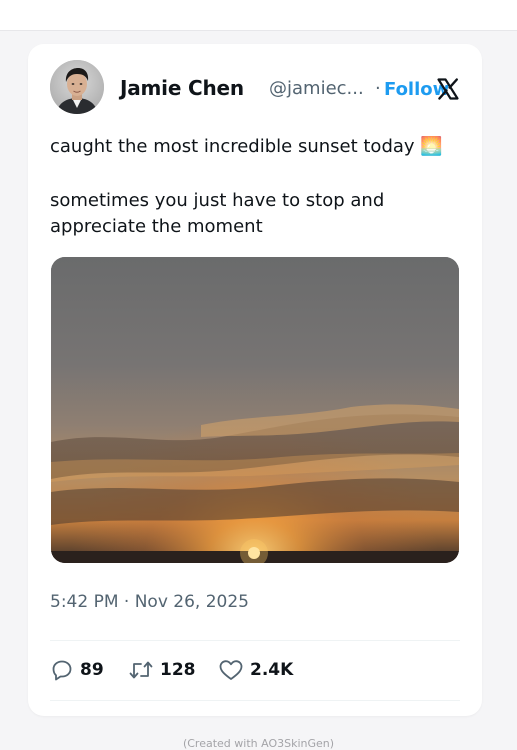 This screenshot has height=750, width=517. Describe the element at coordinates (255, 88) in the screenshot. I see `tweet-header: Jamie Chen @jamiec... · Follow` at that location.